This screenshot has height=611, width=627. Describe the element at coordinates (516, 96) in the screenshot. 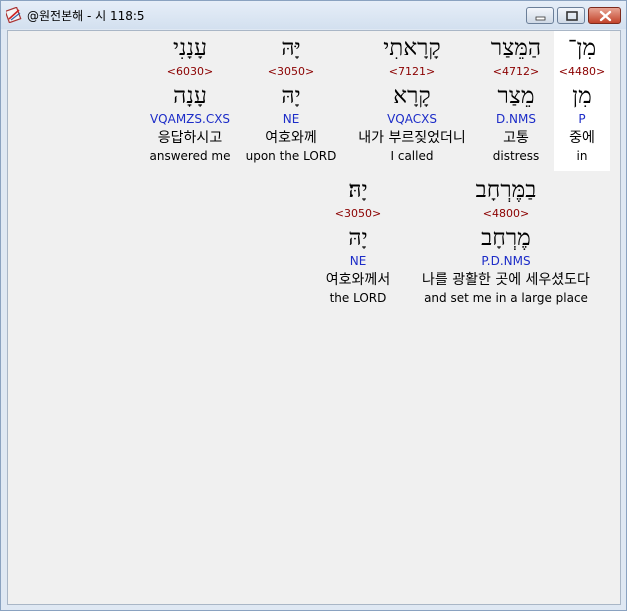

I see `hebrew-root: מֵצַר` at that location.